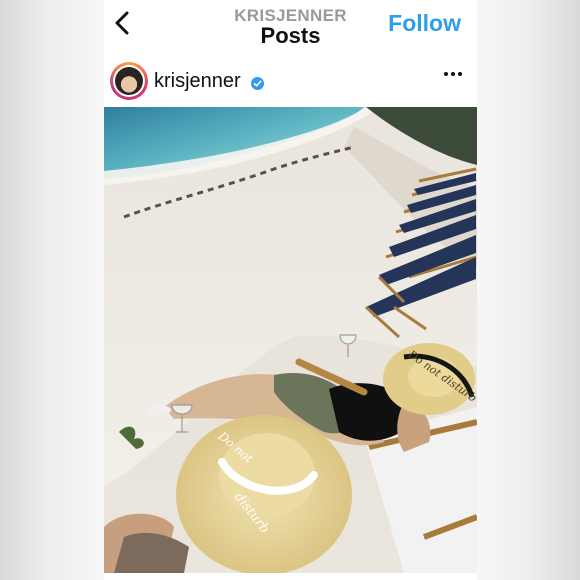  What do you see at coordinates (264, 494) in the screenshot?
I see `sun-hat-front: Do not disturb` at bounding box center [264, 494].